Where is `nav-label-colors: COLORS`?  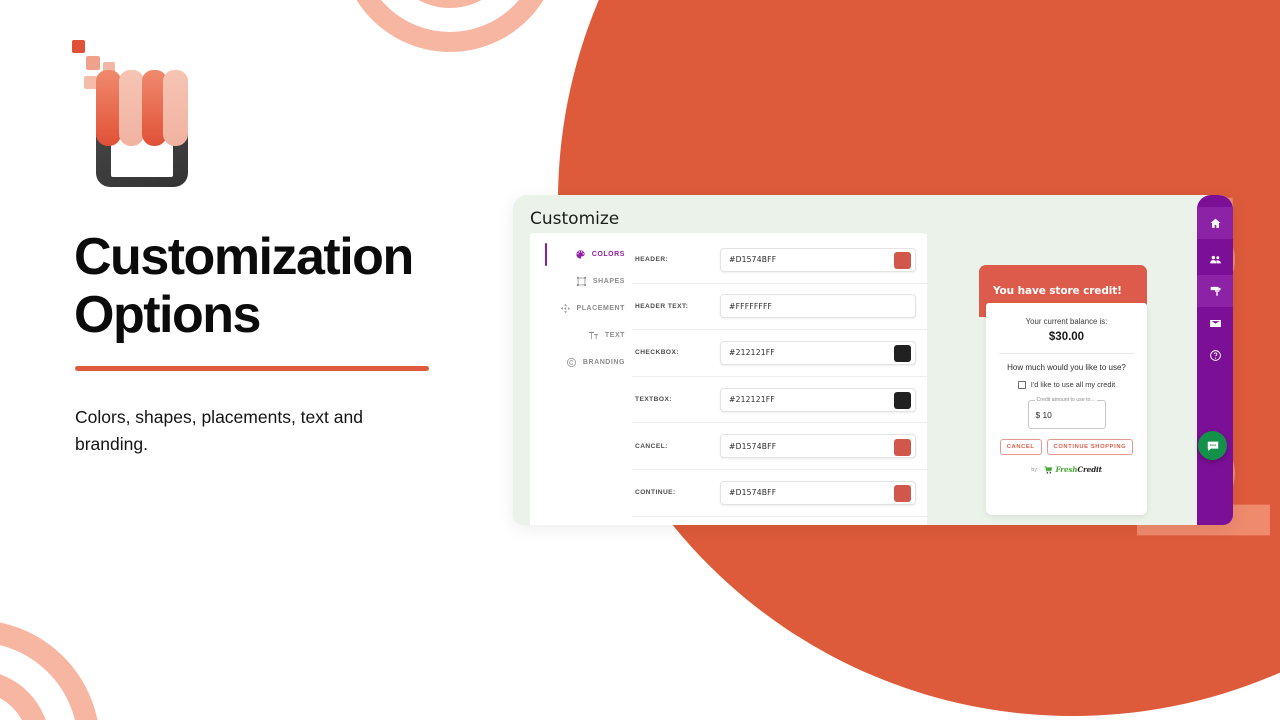
nav-label-colors: COLORS is located at coordinates (608, 254).